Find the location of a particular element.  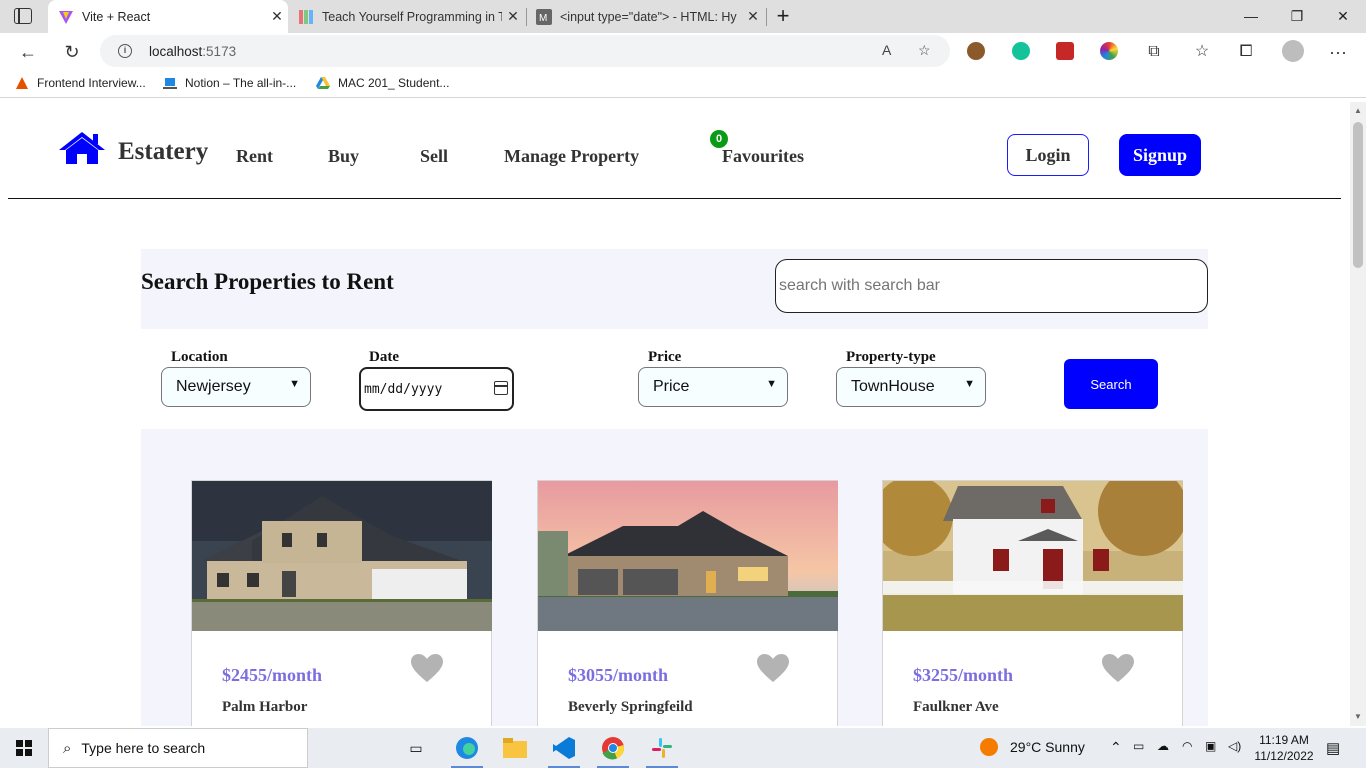

taskbar-search-box: ⌕ Type here to search is located at coordinates (178, 748).